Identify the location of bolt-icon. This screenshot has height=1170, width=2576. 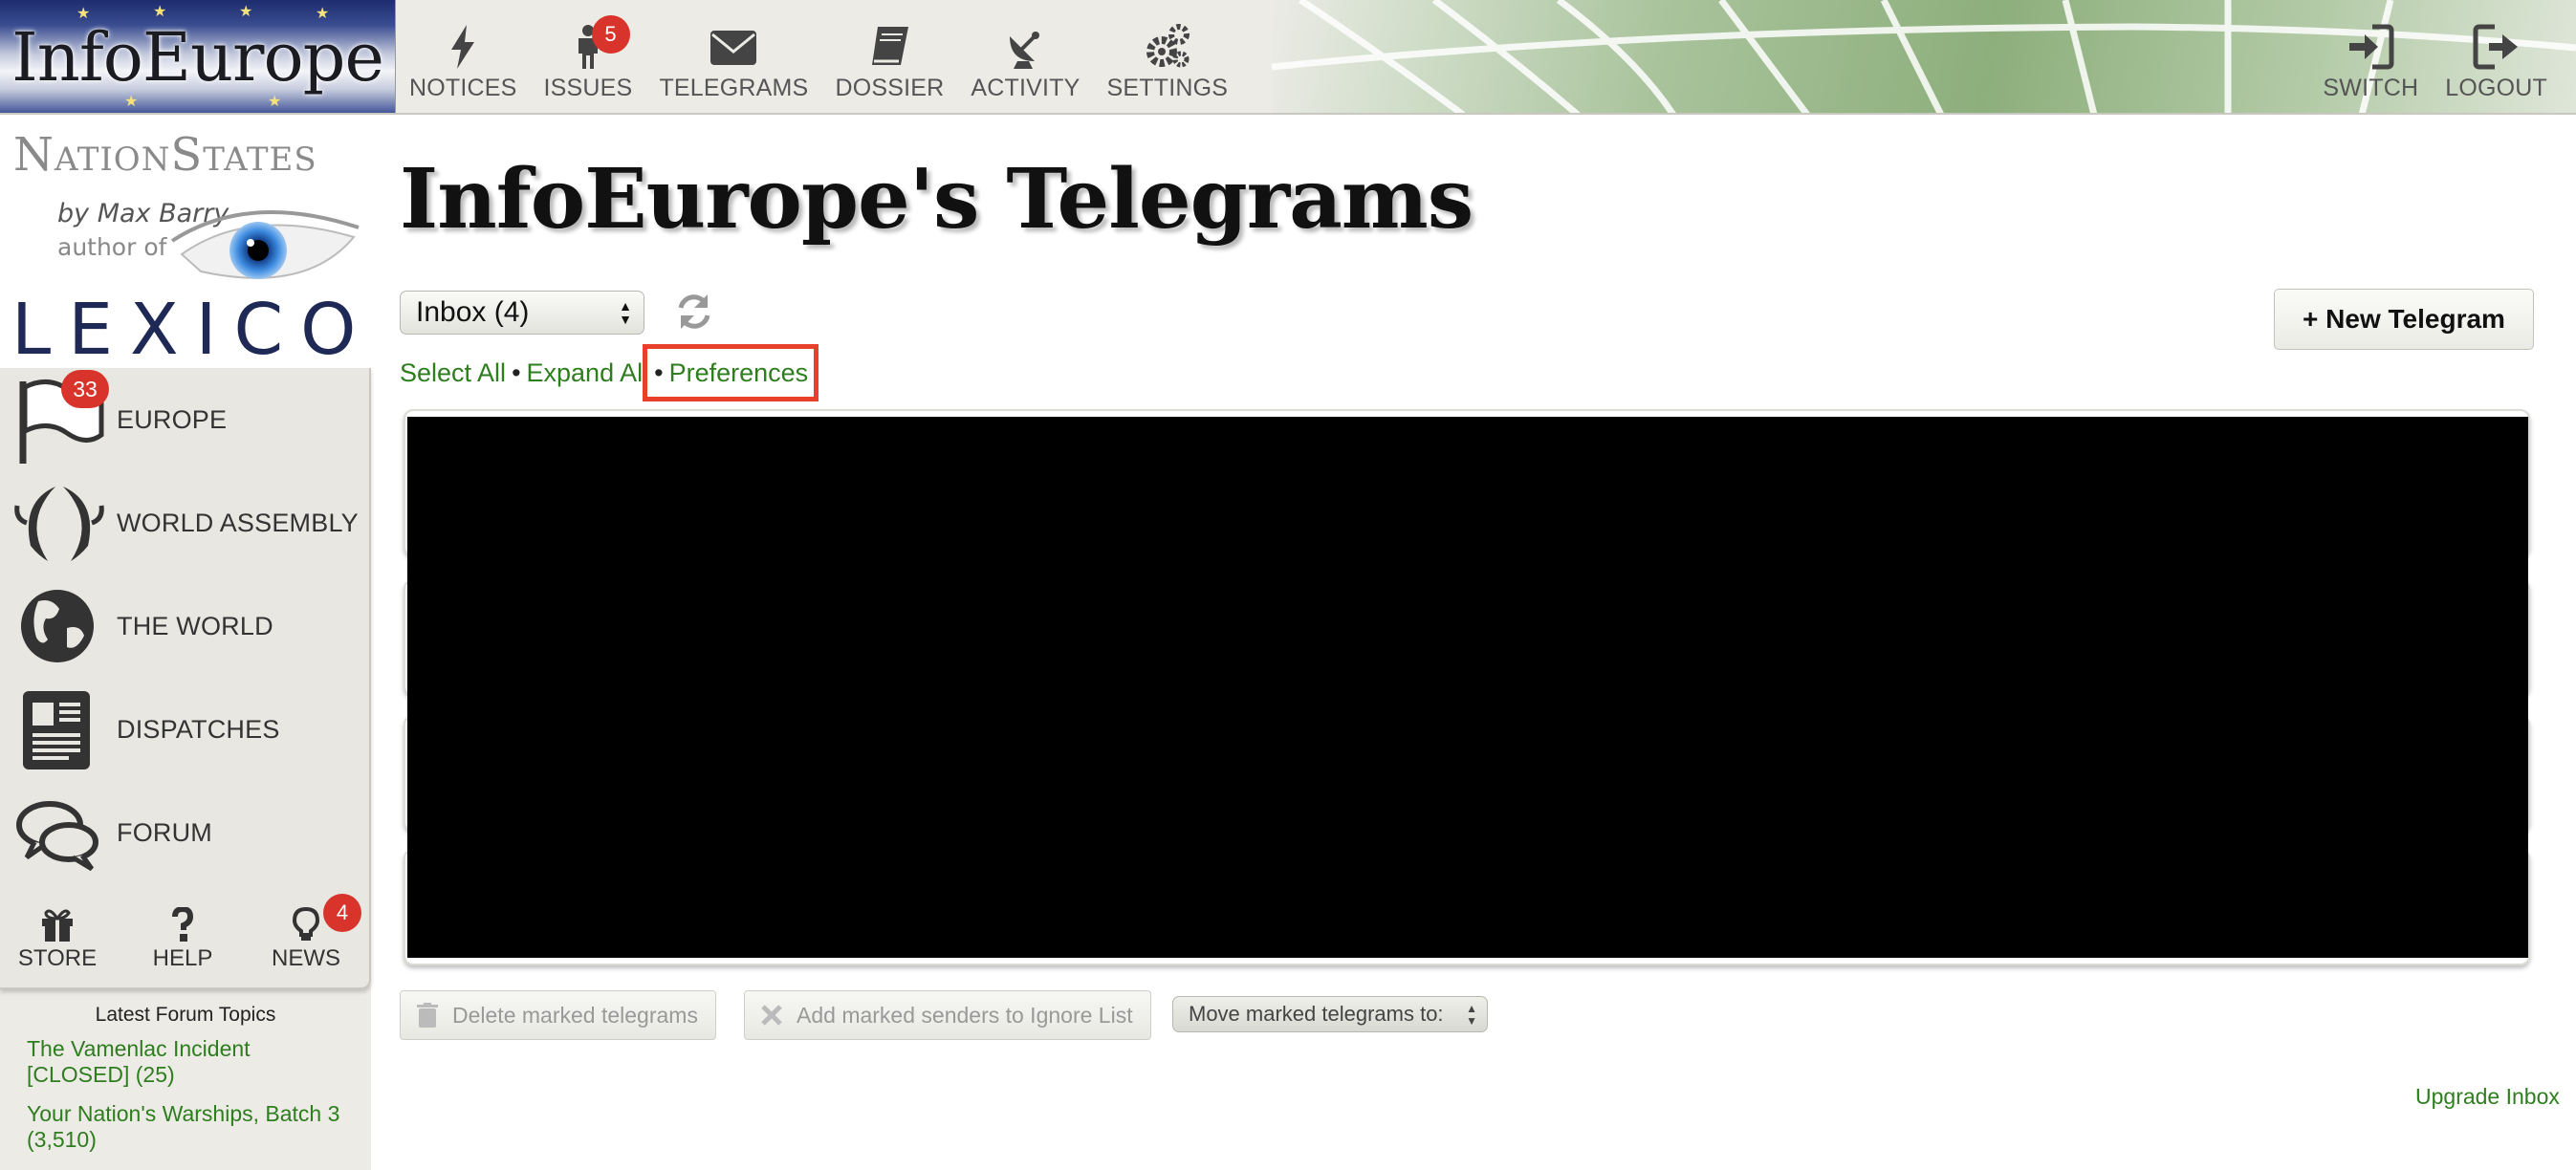
(463, 47).